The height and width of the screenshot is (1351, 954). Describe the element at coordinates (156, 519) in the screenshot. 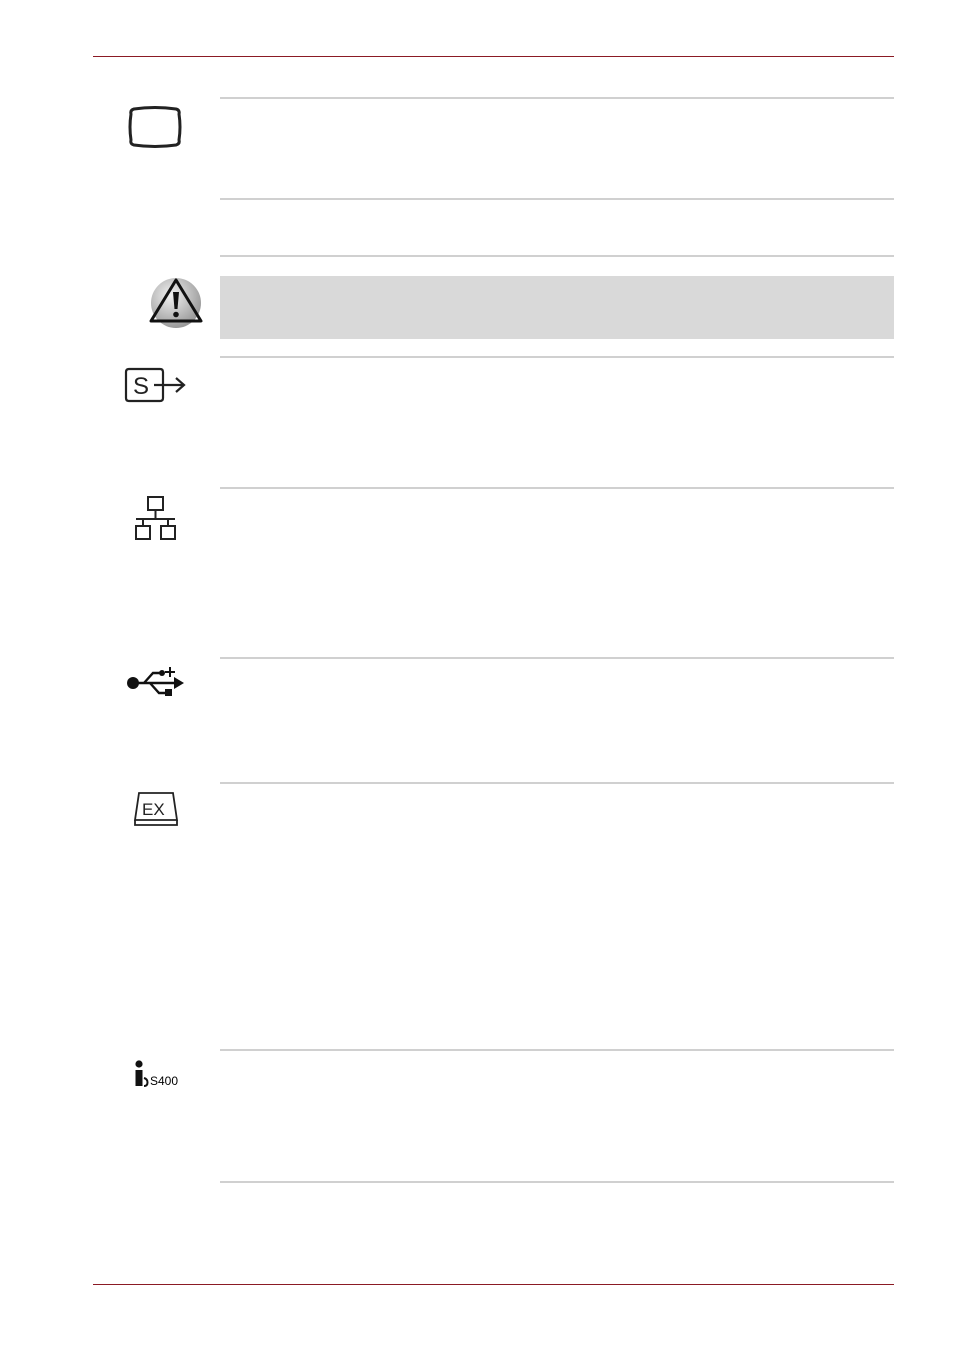

I see `lan-network-icon` at that location.